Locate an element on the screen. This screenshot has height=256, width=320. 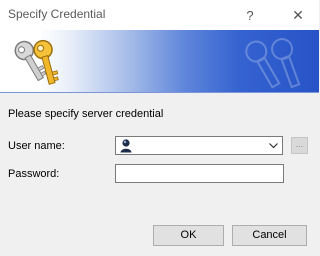
chevron-down-icon is located at coordinates (273, 145).